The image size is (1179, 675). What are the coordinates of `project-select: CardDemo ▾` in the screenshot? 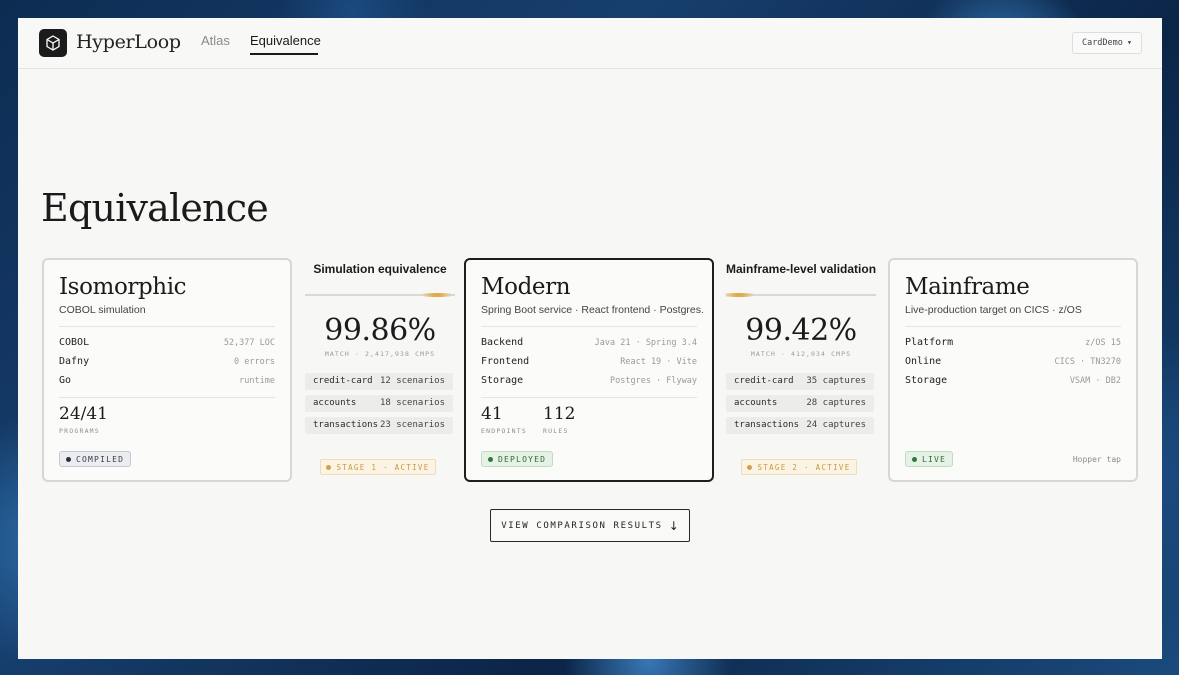 It's located at (1107, 43).